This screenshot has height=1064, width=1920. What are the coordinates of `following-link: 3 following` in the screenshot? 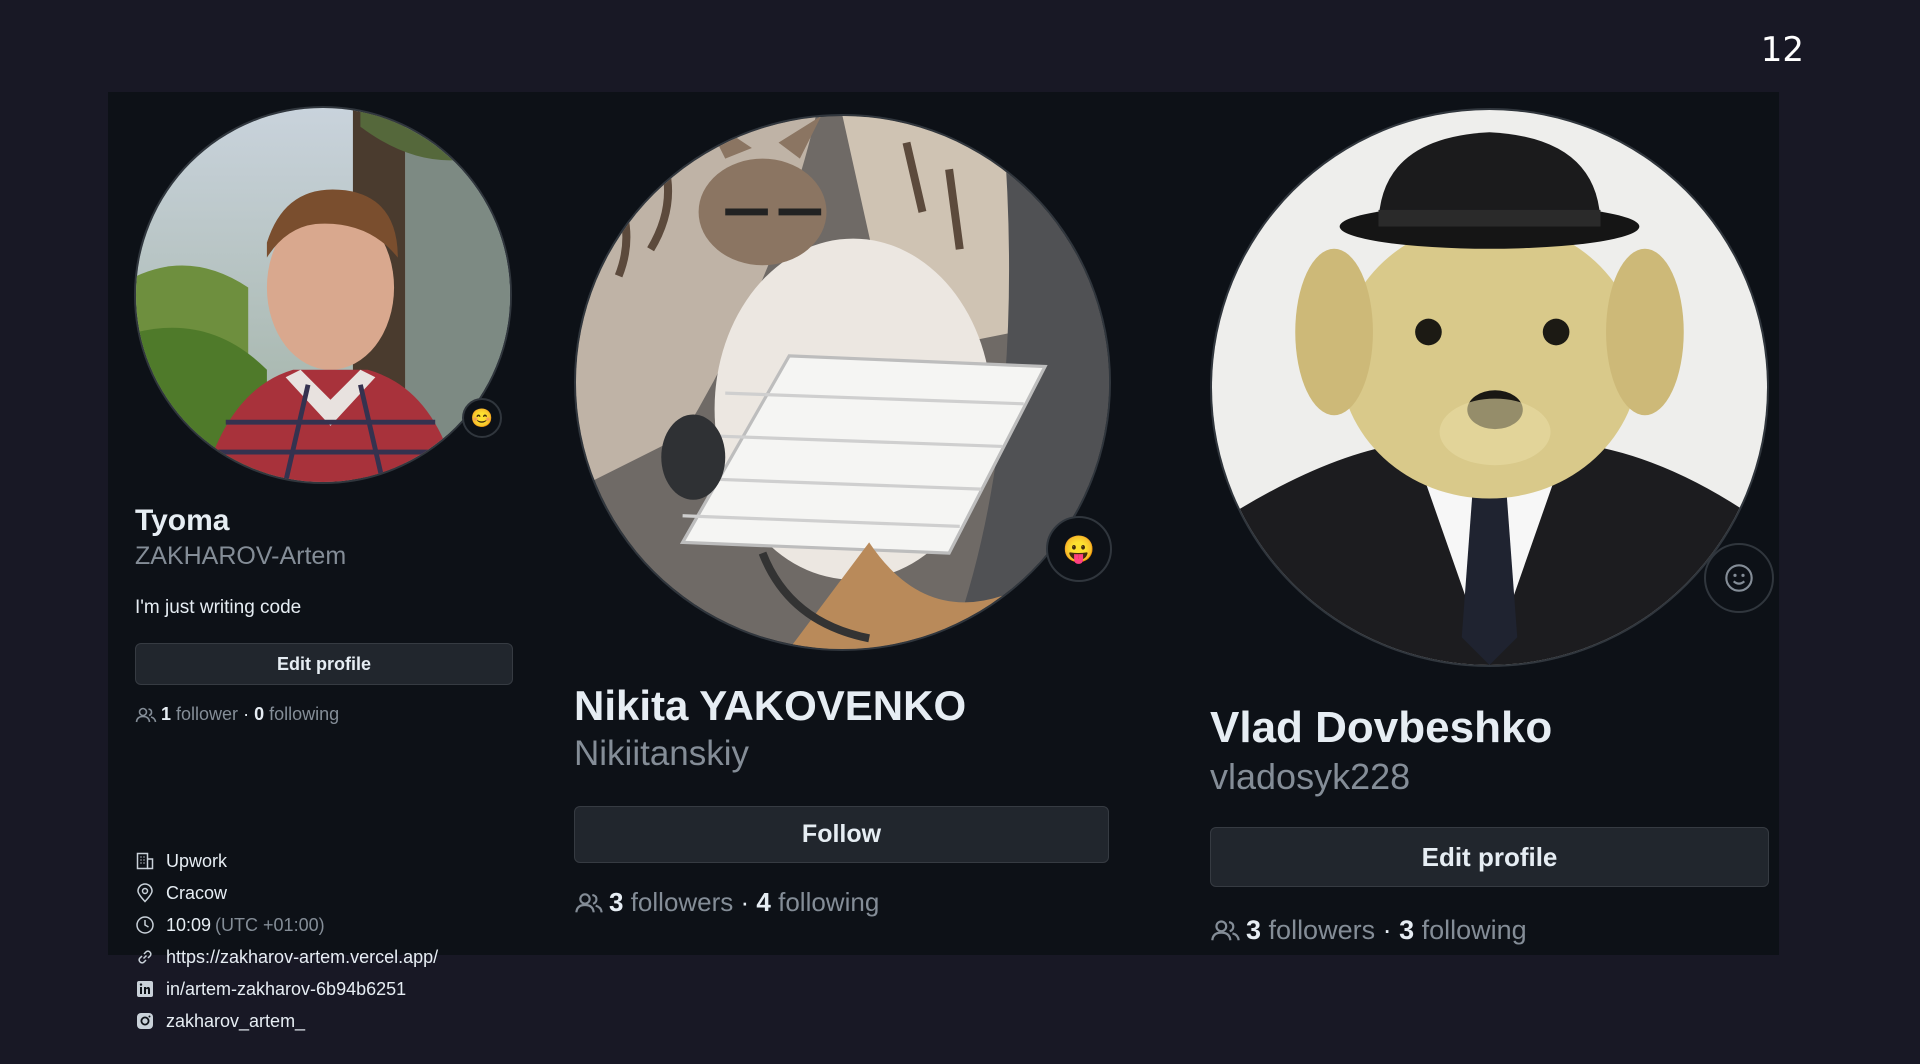 It's located at (1463, 930).